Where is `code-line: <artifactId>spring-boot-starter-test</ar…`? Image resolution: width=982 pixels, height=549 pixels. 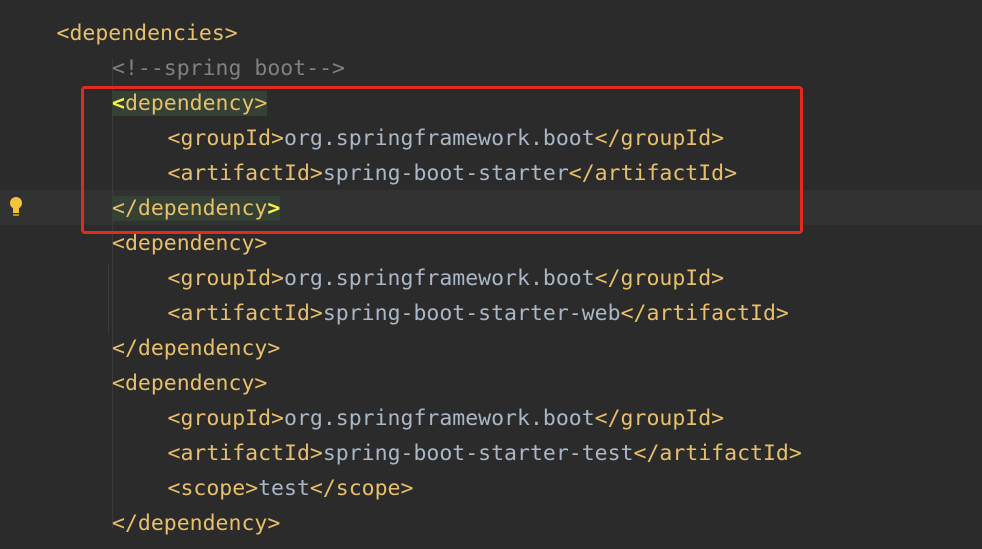 code-line: <artifactId>spring-boot-starter-test</ar… is located at coordinates (485, 453).